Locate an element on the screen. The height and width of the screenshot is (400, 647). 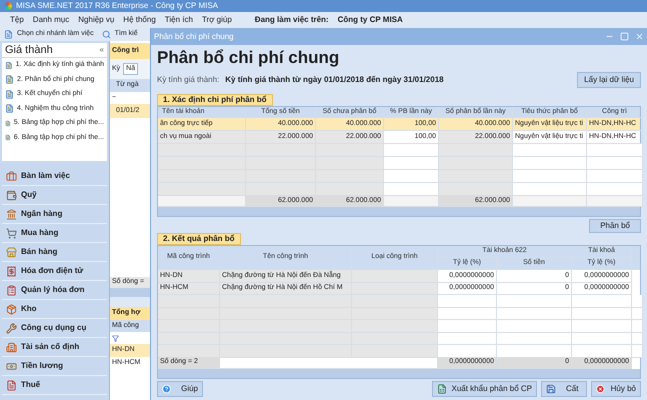
export-button: Xuất khẩu phân bổ CP is located at coordinates (484, 389).